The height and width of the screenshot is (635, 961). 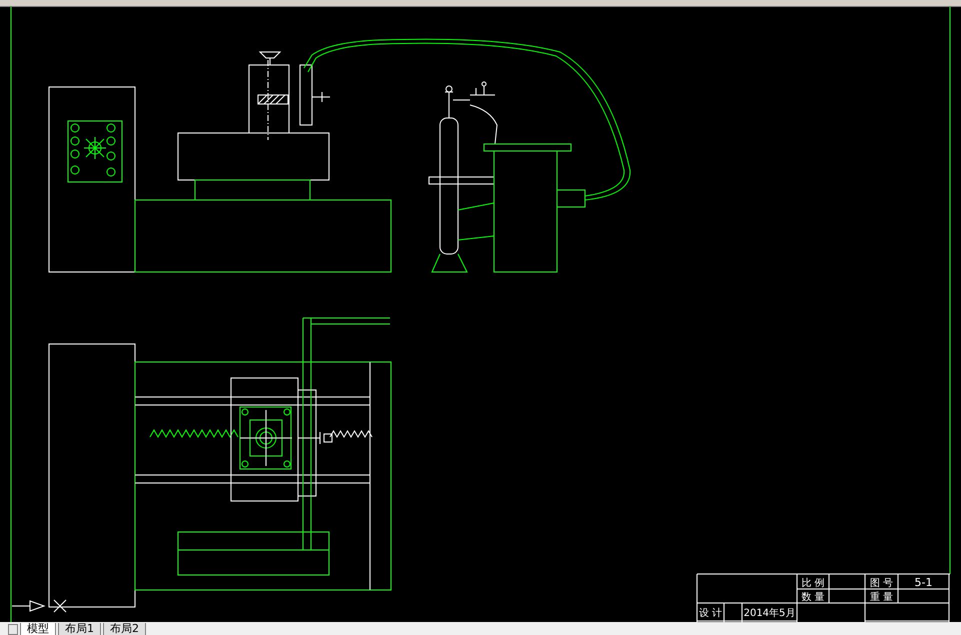 What do you see at coordinates (710, 613) in the screenshot?
I see `title-block-label: 设 计` at bounding box center [710, 613].